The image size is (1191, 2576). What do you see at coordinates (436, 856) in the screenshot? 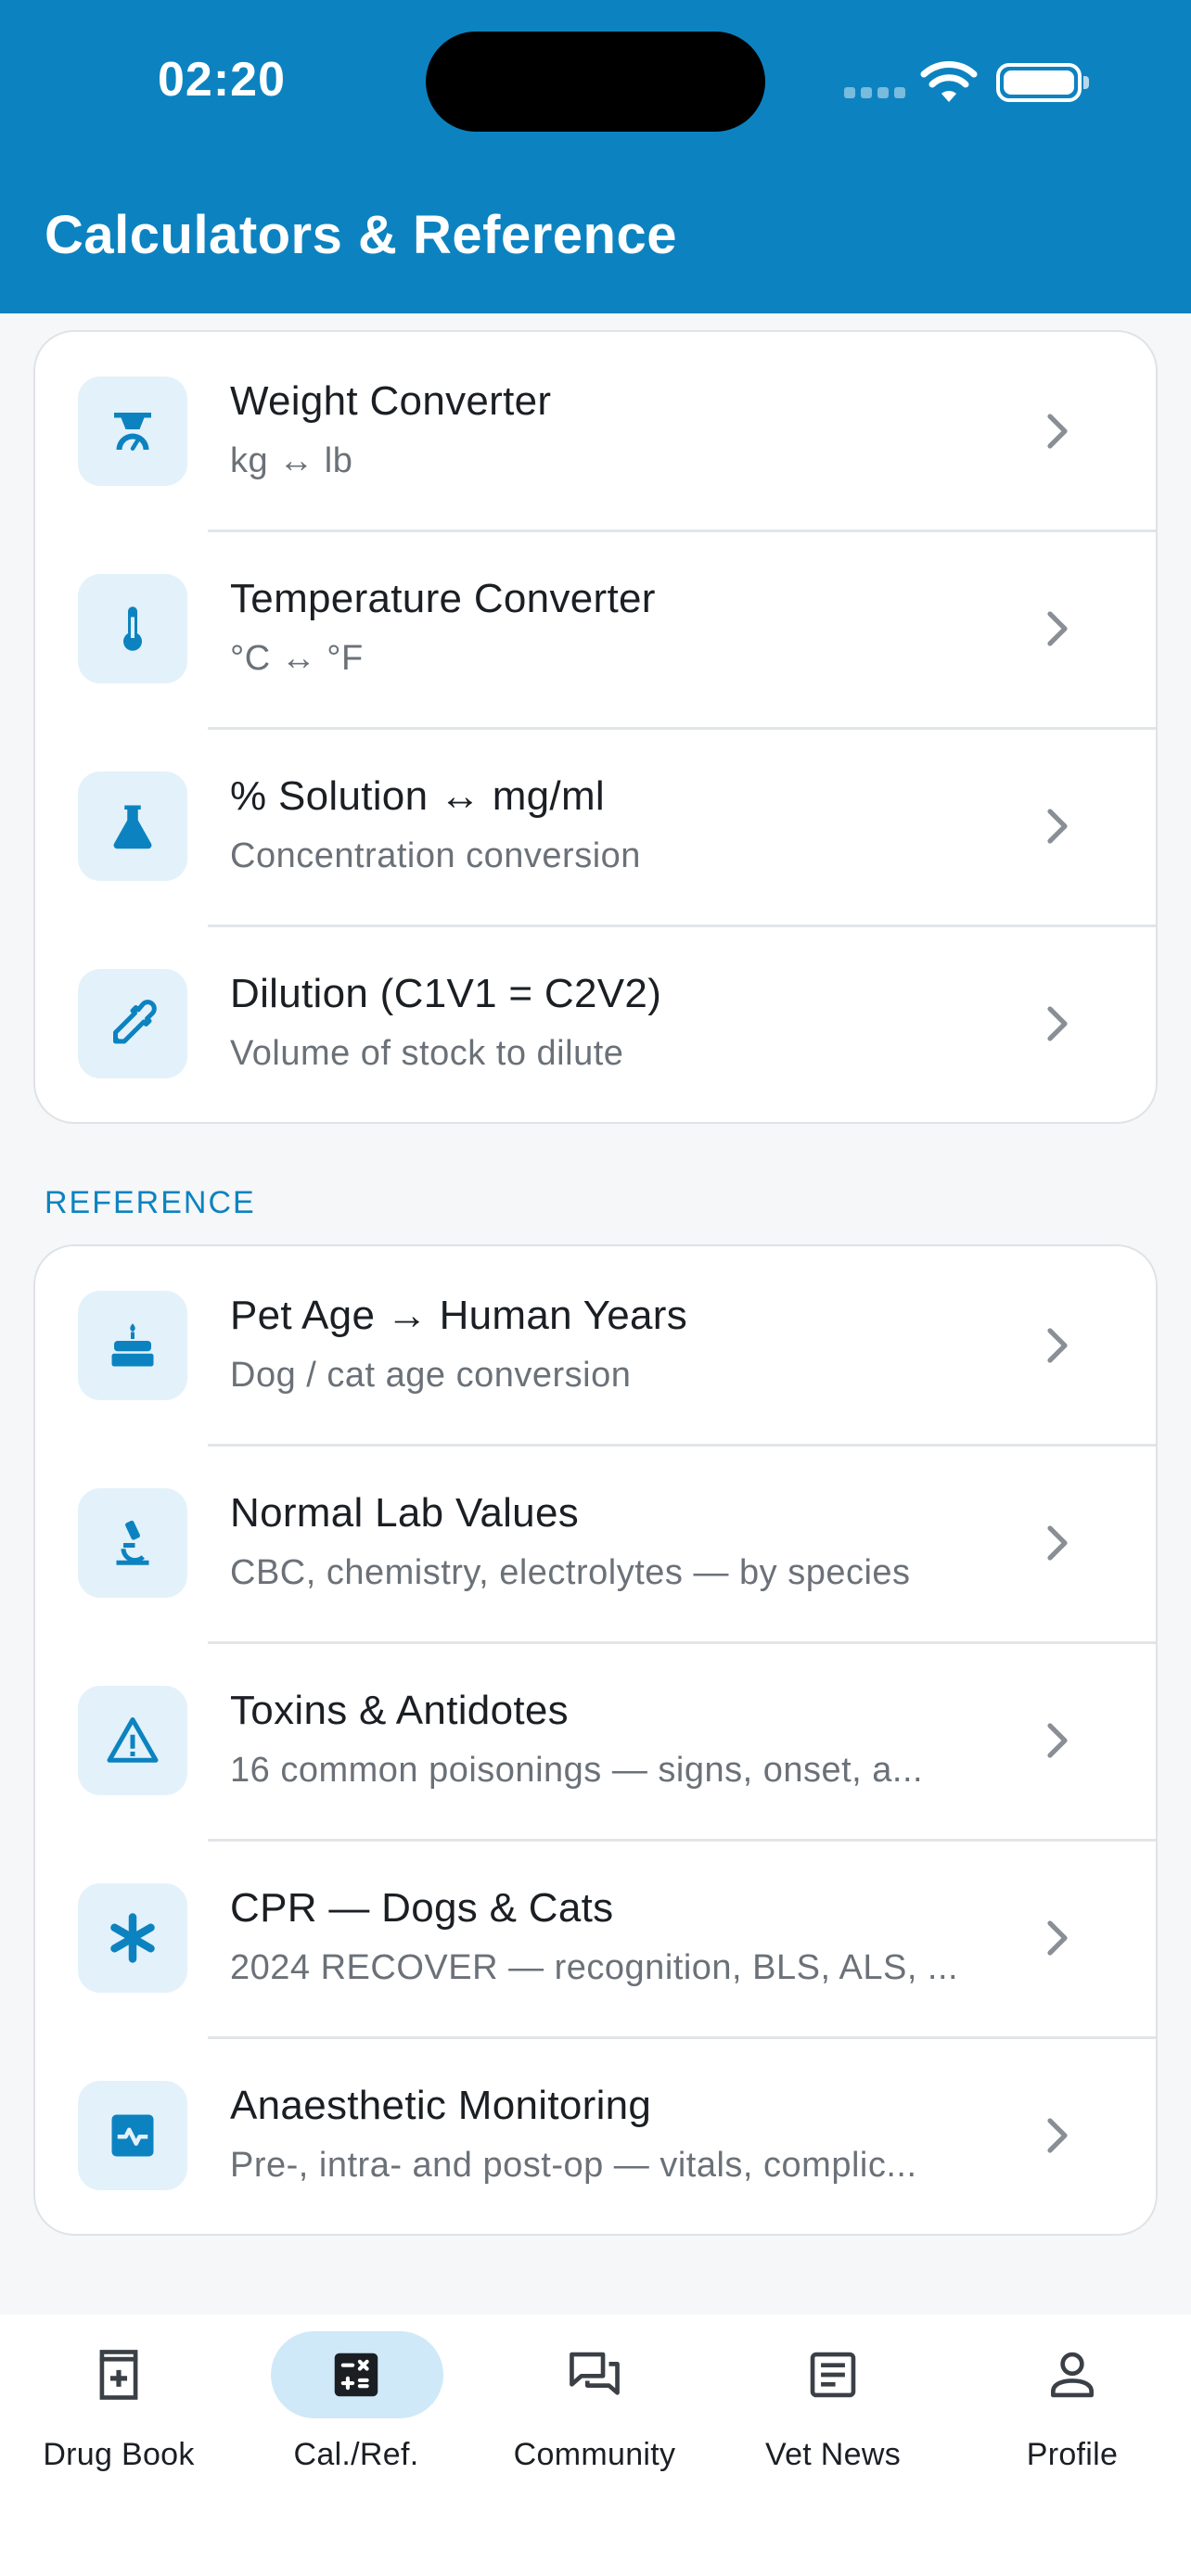
I see `item-subtitle: Concentration conversion` at bounding box center [436, 856].